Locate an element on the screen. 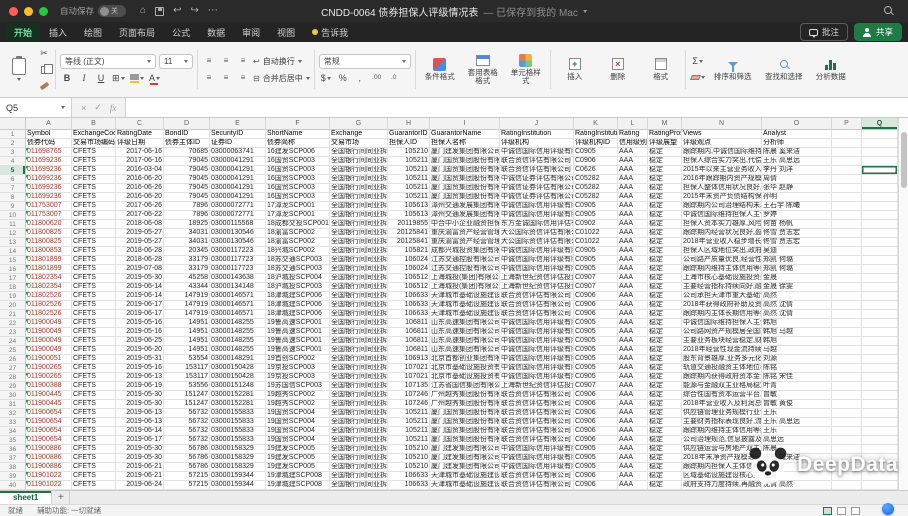 This screenshot has width=908, height=516. cell-F6: 16国贸SCP003 is located at coordinates (298, 179).